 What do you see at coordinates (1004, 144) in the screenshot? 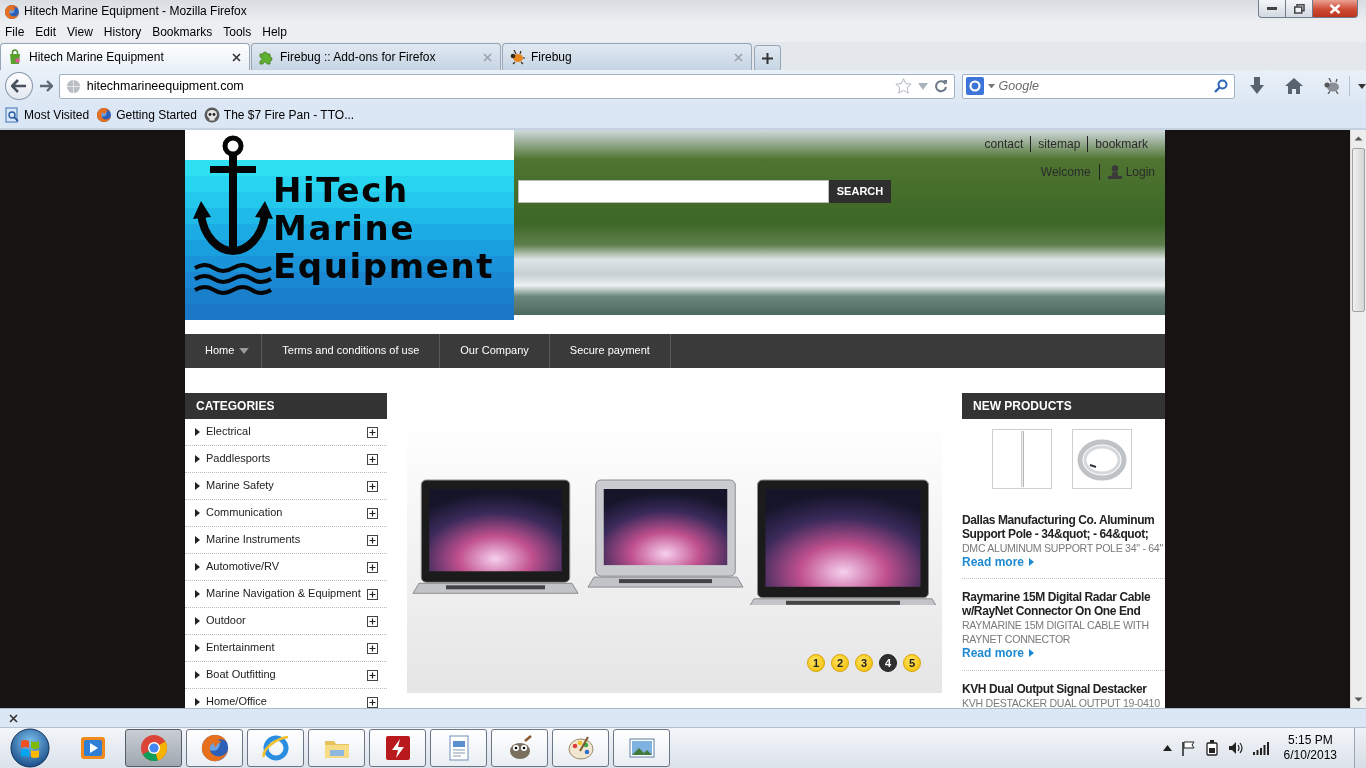
I see `header-link: contact` at bounding box center [1004, 144].